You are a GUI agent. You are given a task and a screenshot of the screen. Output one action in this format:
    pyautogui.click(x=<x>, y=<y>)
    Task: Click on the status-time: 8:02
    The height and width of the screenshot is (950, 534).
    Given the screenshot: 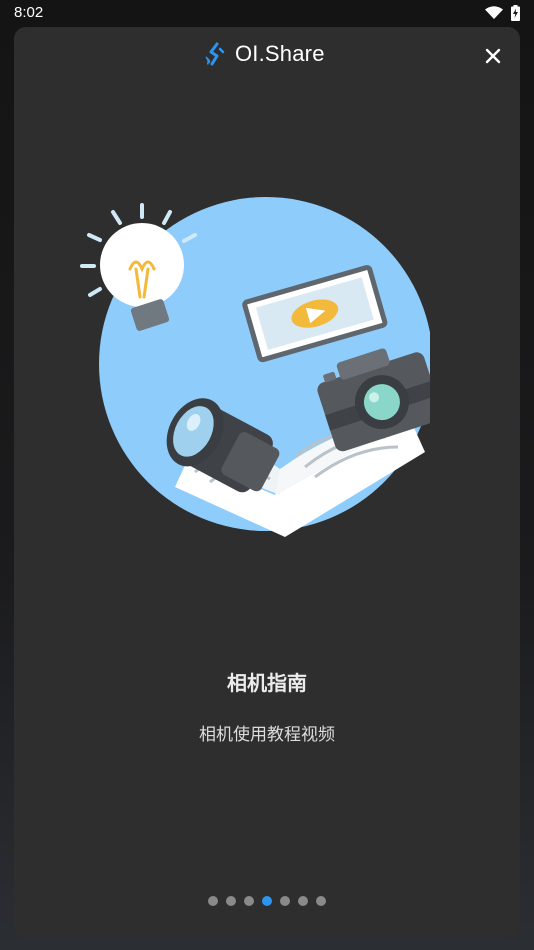 What is the action you would take?
    pyautogui.click(x=29, y=12)
    